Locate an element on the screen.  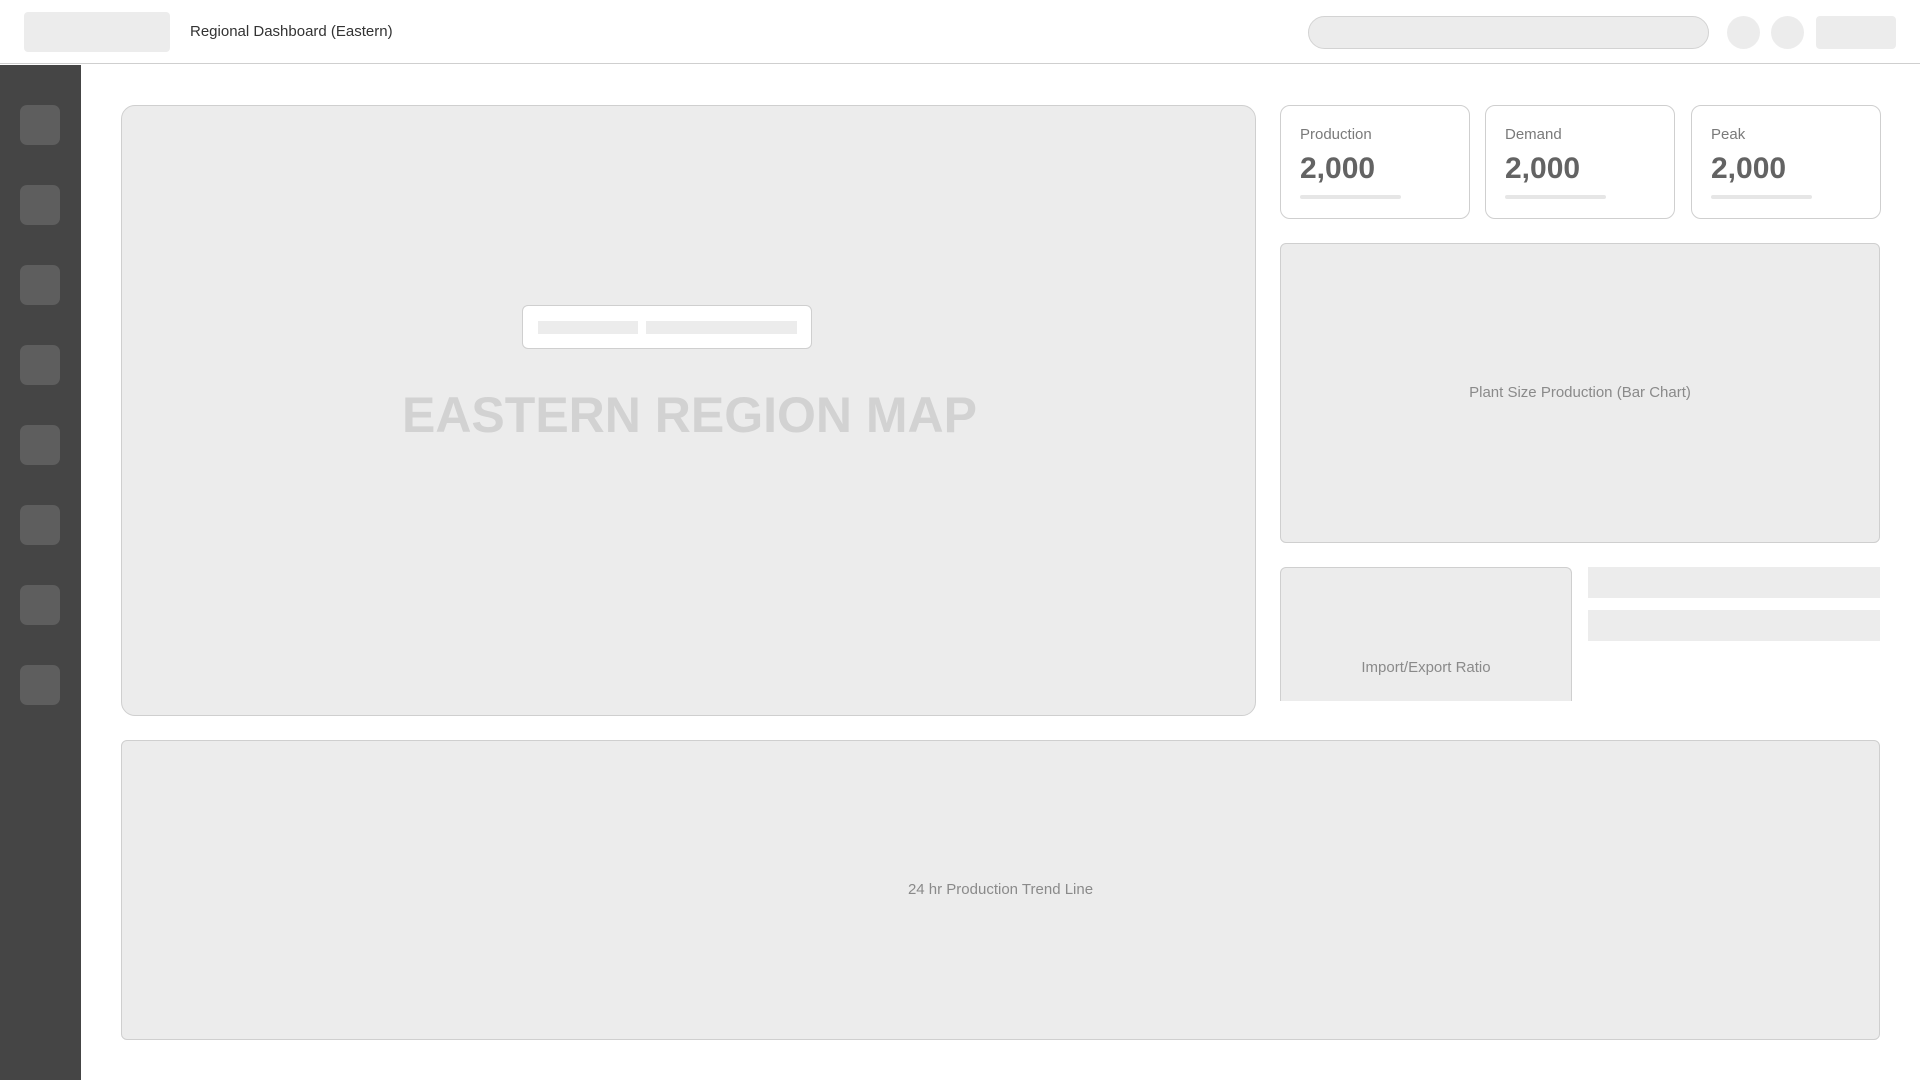
trend-placeholder-label: 24 hr Production Trend Line is located at coordinates (1000, 889).